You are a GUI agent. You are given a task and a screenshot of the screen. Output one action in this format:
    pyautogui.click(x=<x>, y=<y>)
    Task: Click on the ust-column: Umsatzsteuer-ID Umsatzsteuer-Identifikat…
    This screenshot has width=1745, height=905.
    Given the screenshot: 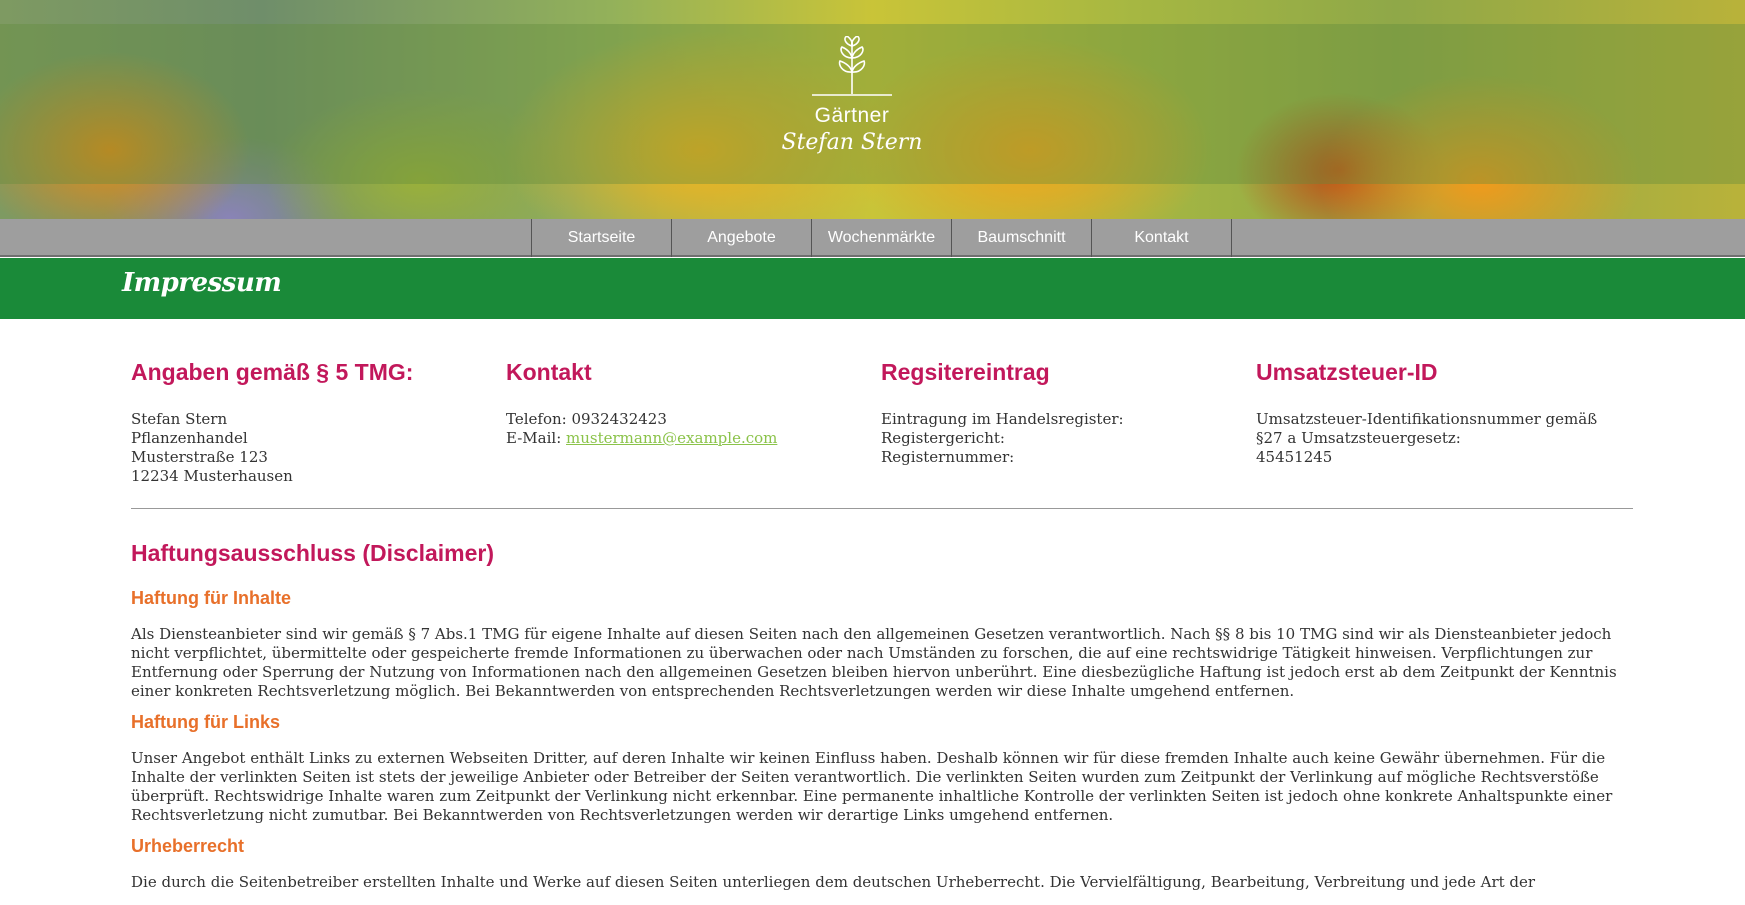 What is the action you would take?
    pyautogui.click(x=1443, y=422)
    